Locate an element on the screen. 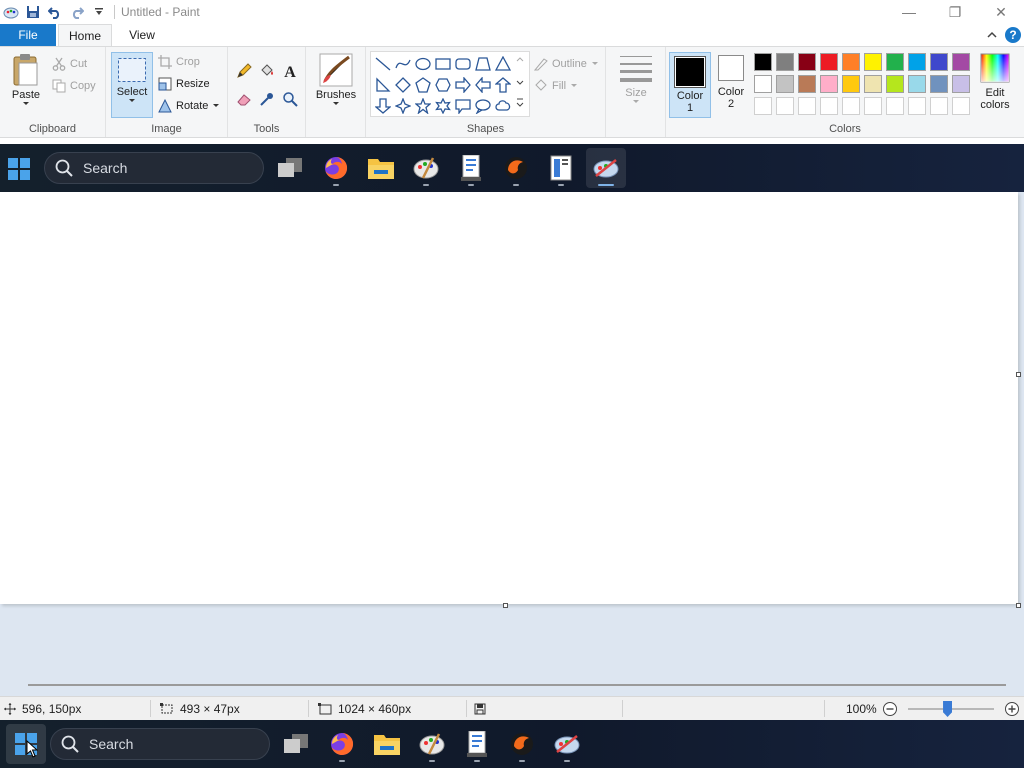 The height and width of the screenshot is (768, 1024). zoom-out-button is located at coordinates (890, 708).